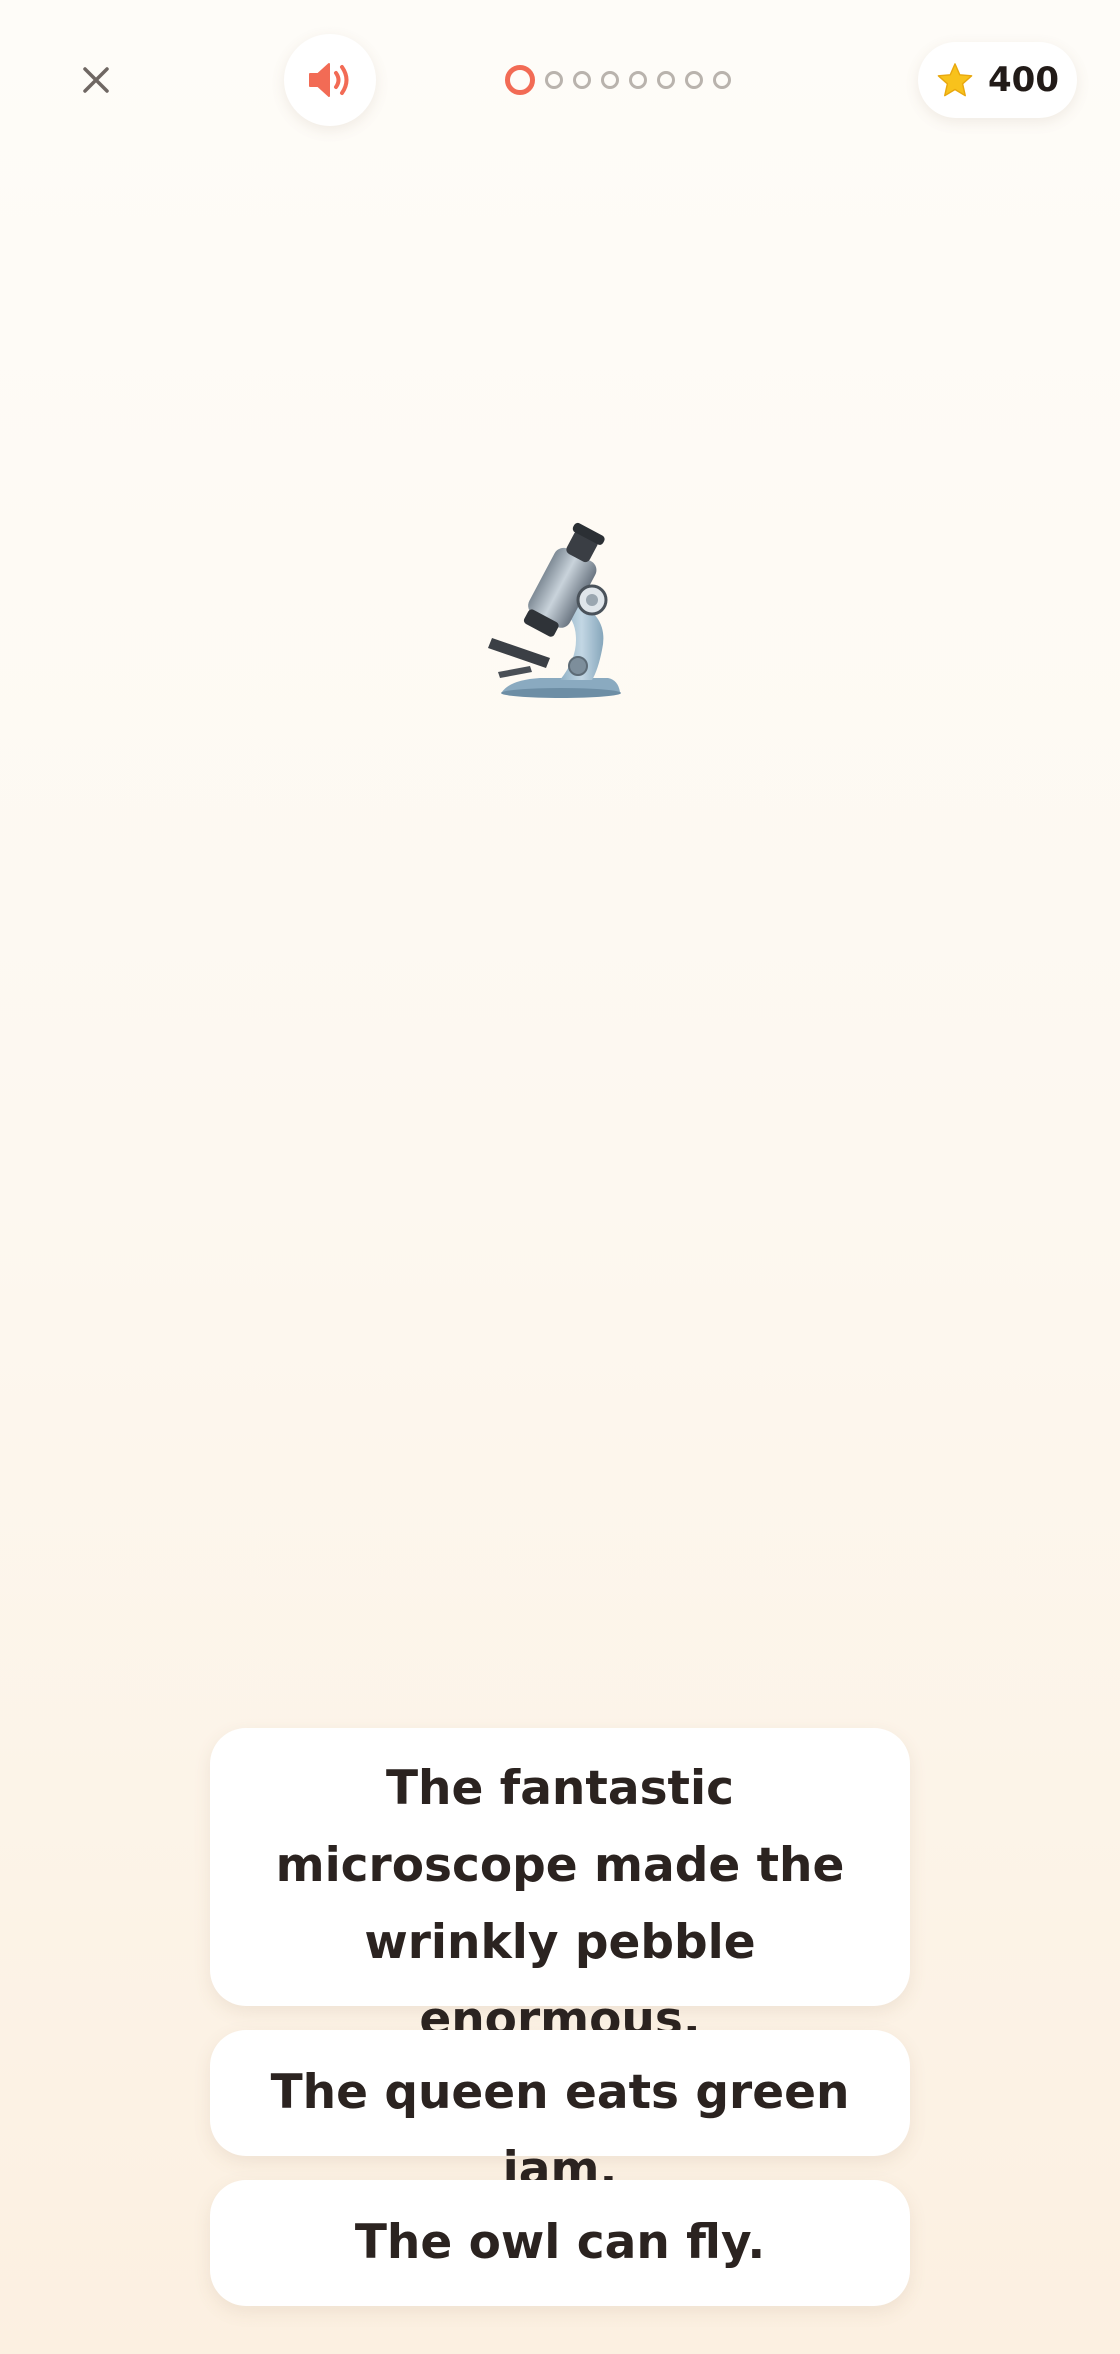 This screenshot has height=2354, width=1120. Describe the element at coordinates (560, 2243) in the screenshot. I see `answer-option: The owl can fly.` at that location.